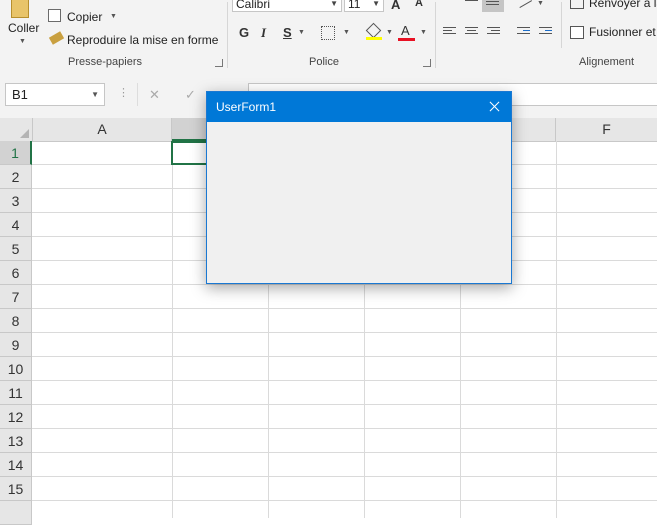 The height and width of the screenshot is (525, 657). What do you see at coordinates (364, 6) in the screenshot?
I see `font-size-combo: 11 ▼` at bounding box center [364, 6].